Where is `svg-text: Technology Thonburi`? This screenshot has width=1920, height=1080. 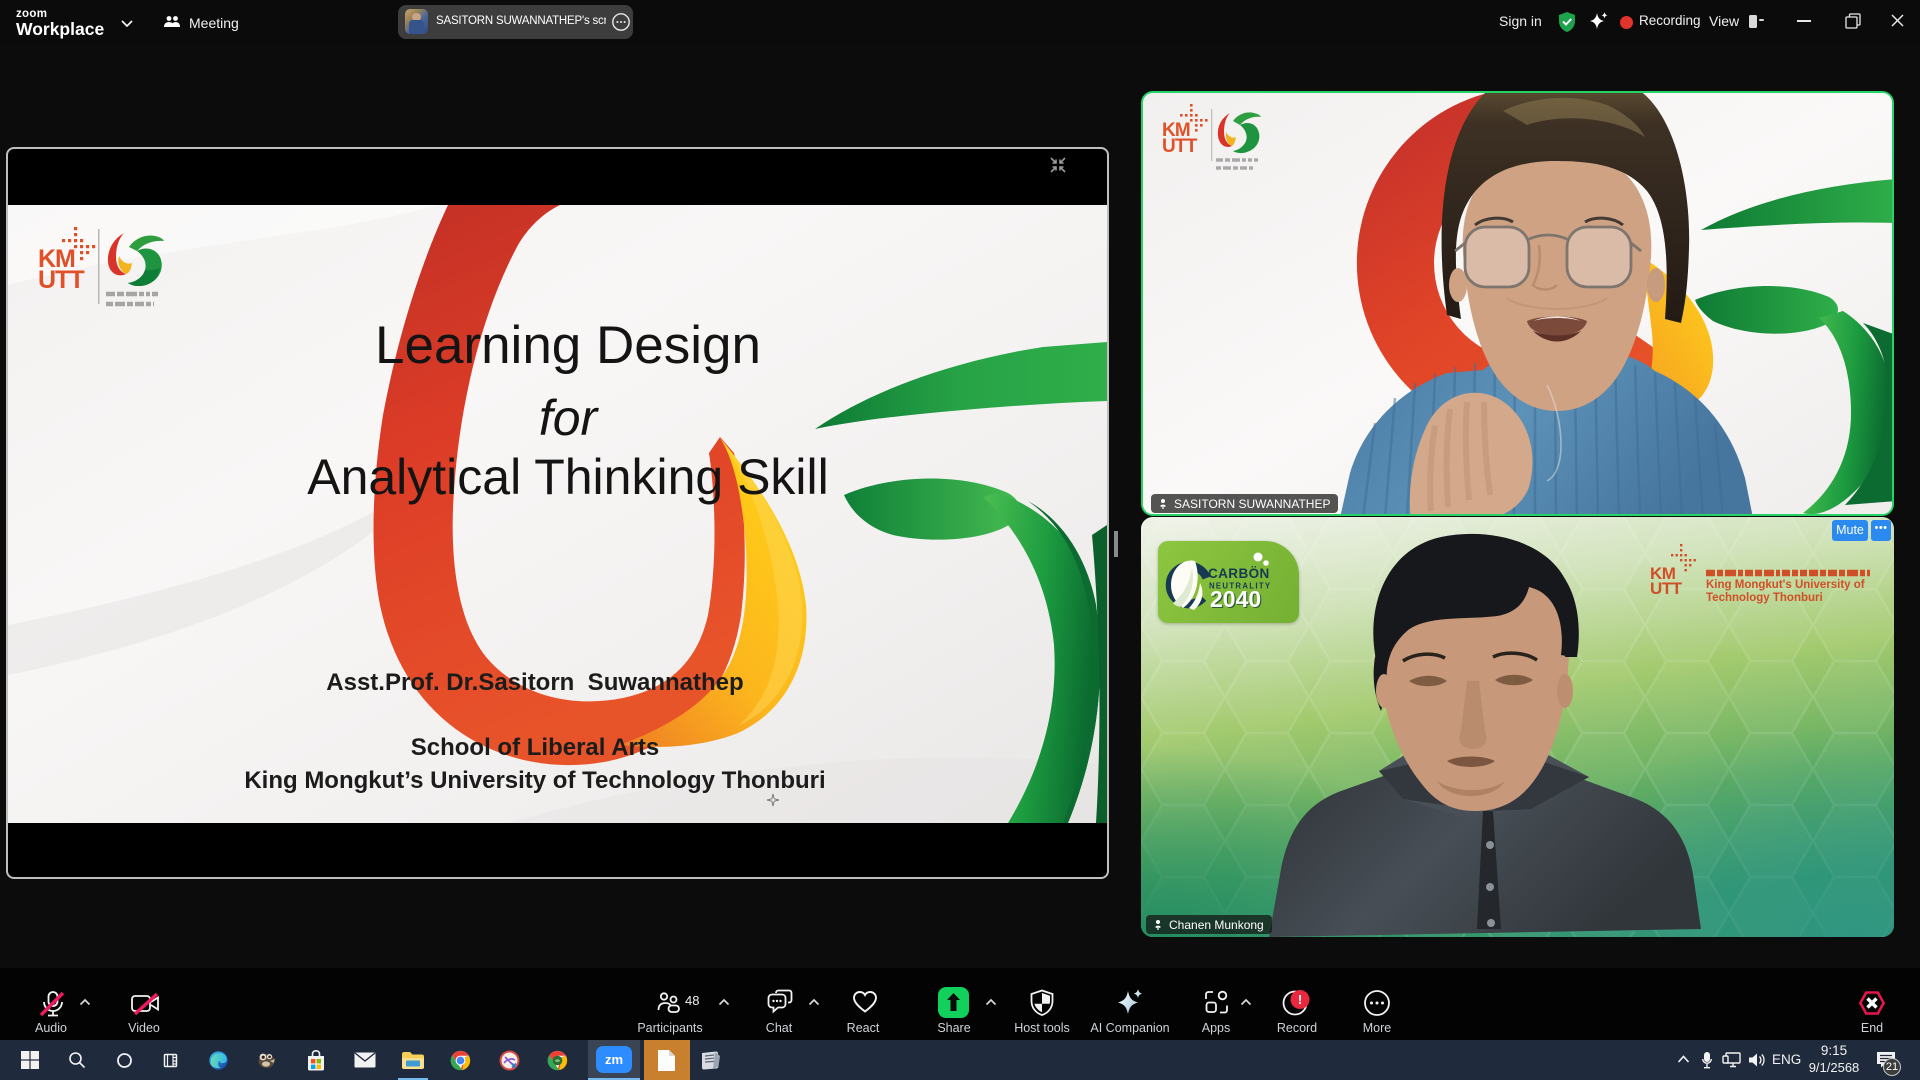
svg-text: Technology Thonburi is located at coordinates (1764, 598).